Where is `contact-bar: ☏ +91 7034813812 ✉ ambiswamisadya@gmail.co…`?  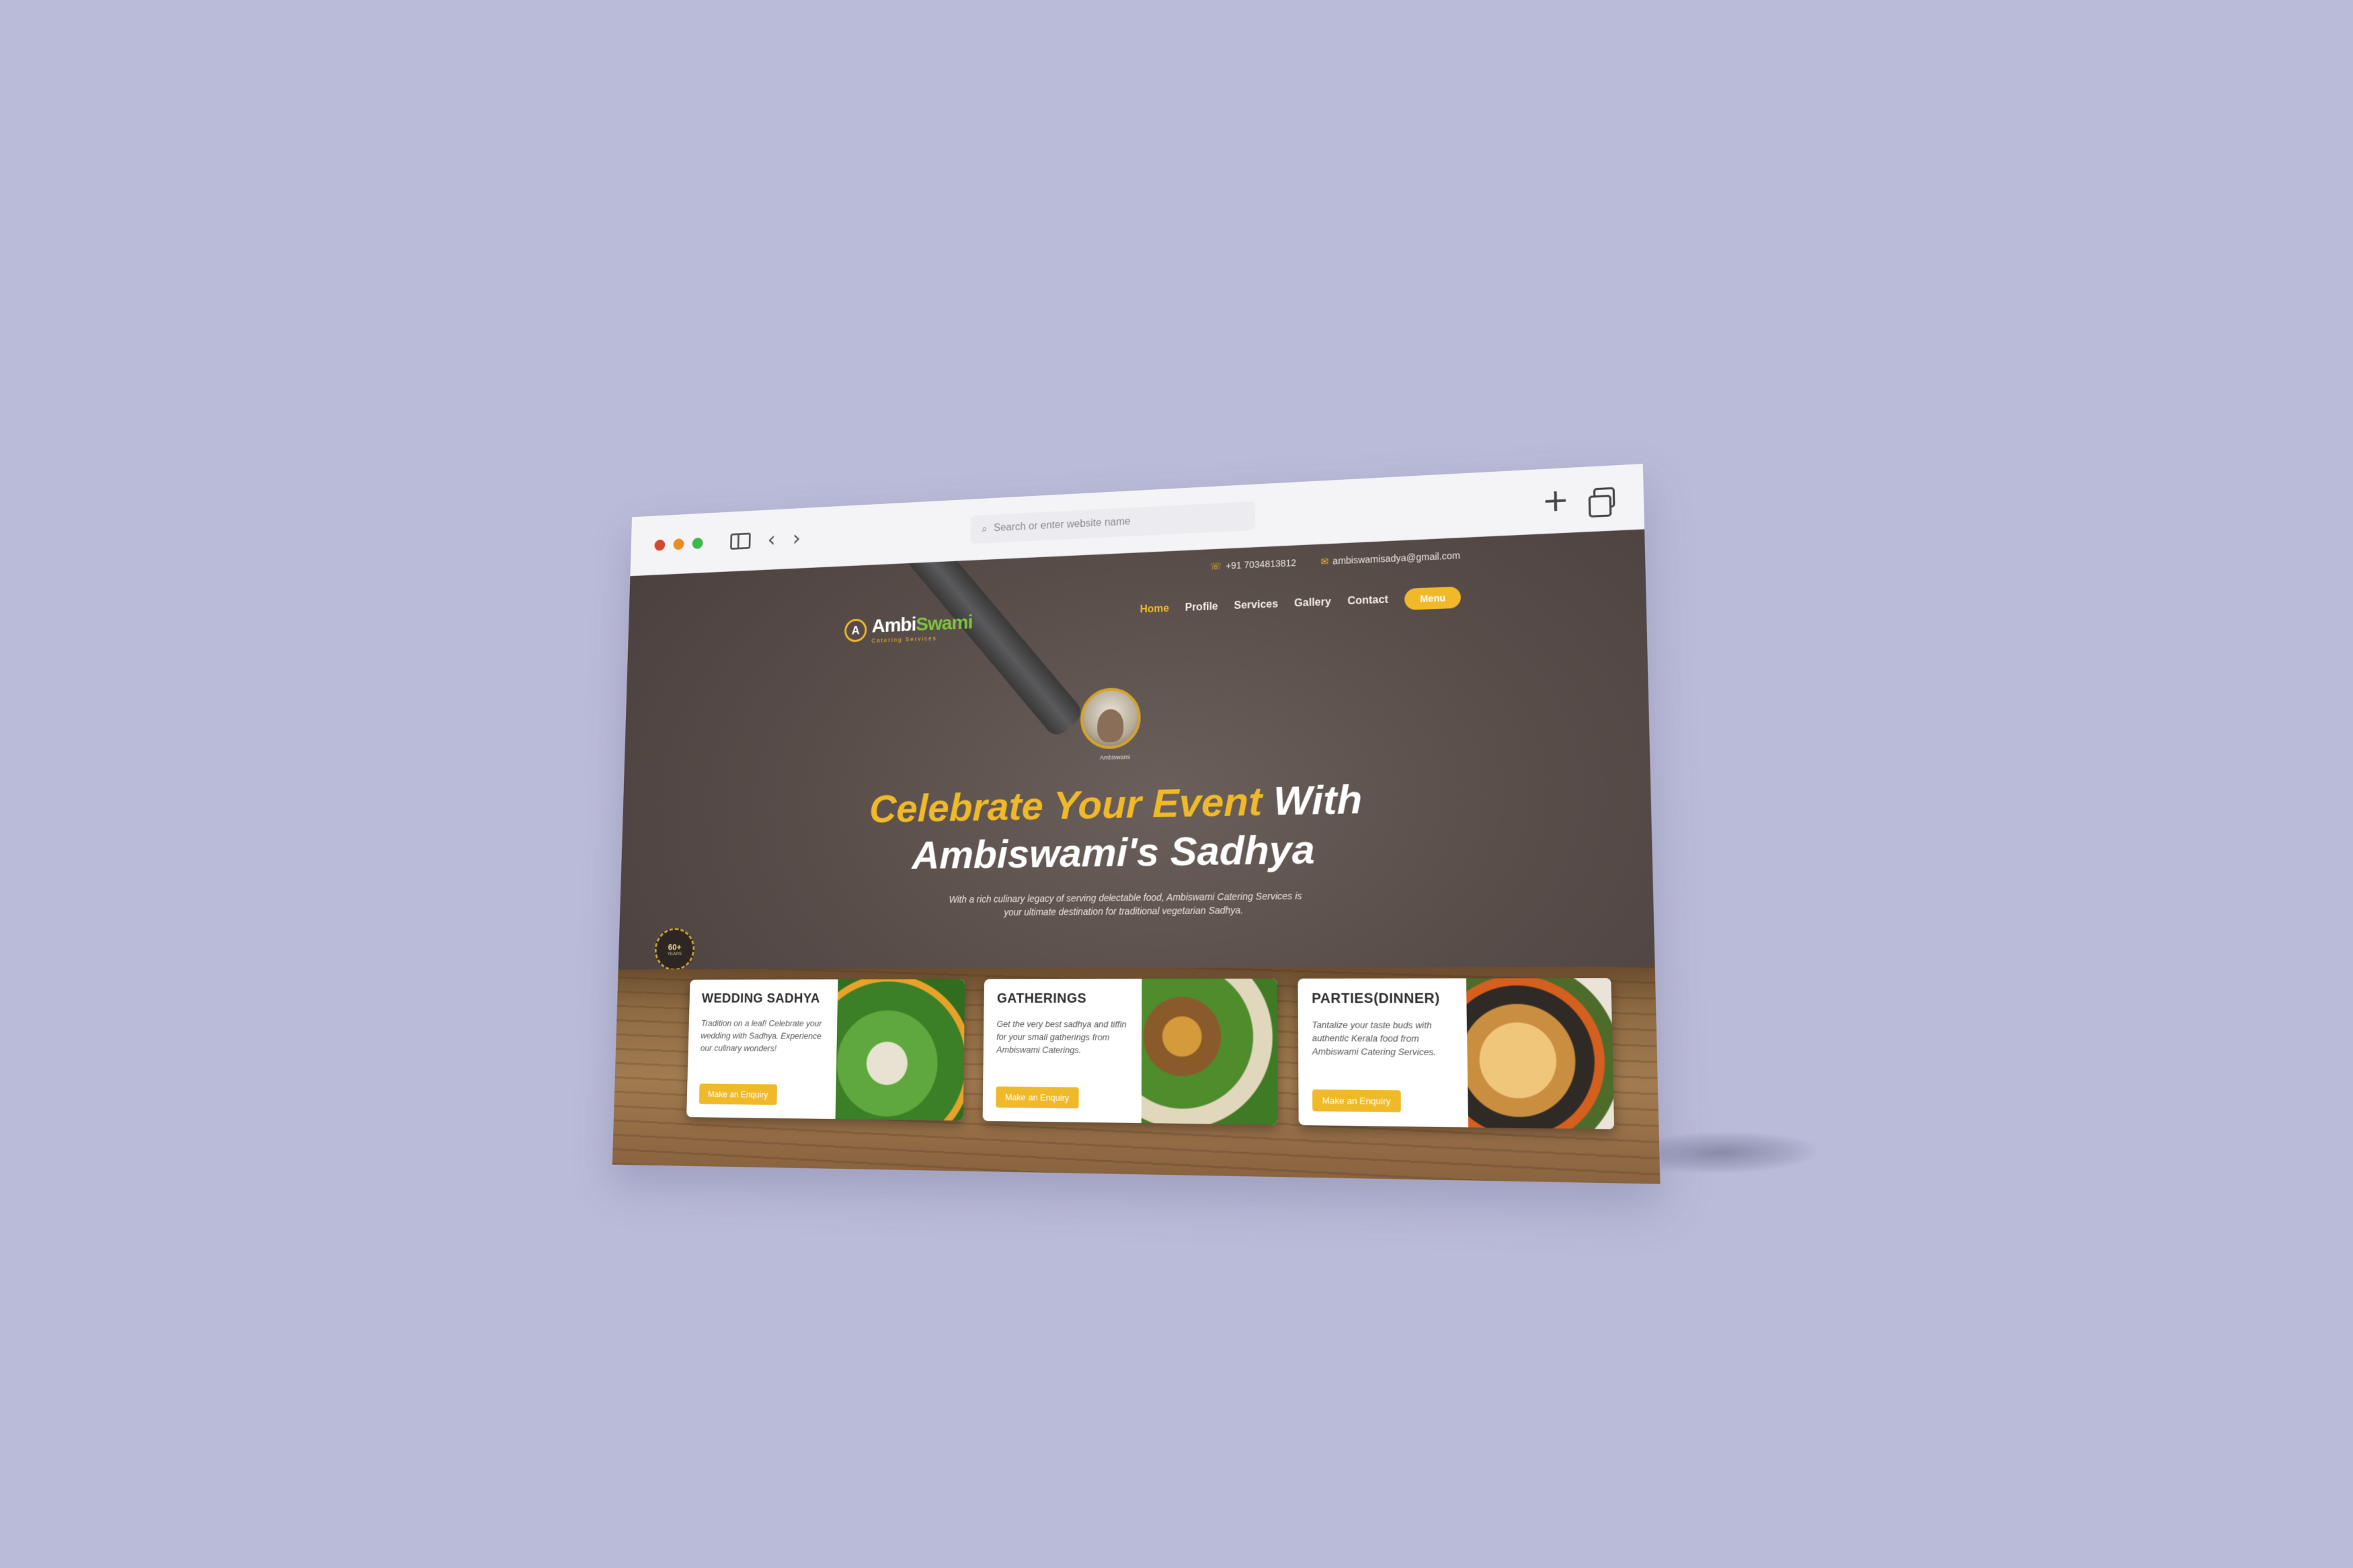
contact-bar: ☏ +91 7034813812 ✉ ambiswamisadya@gmail.co… is located at coordinates (1335, 561).